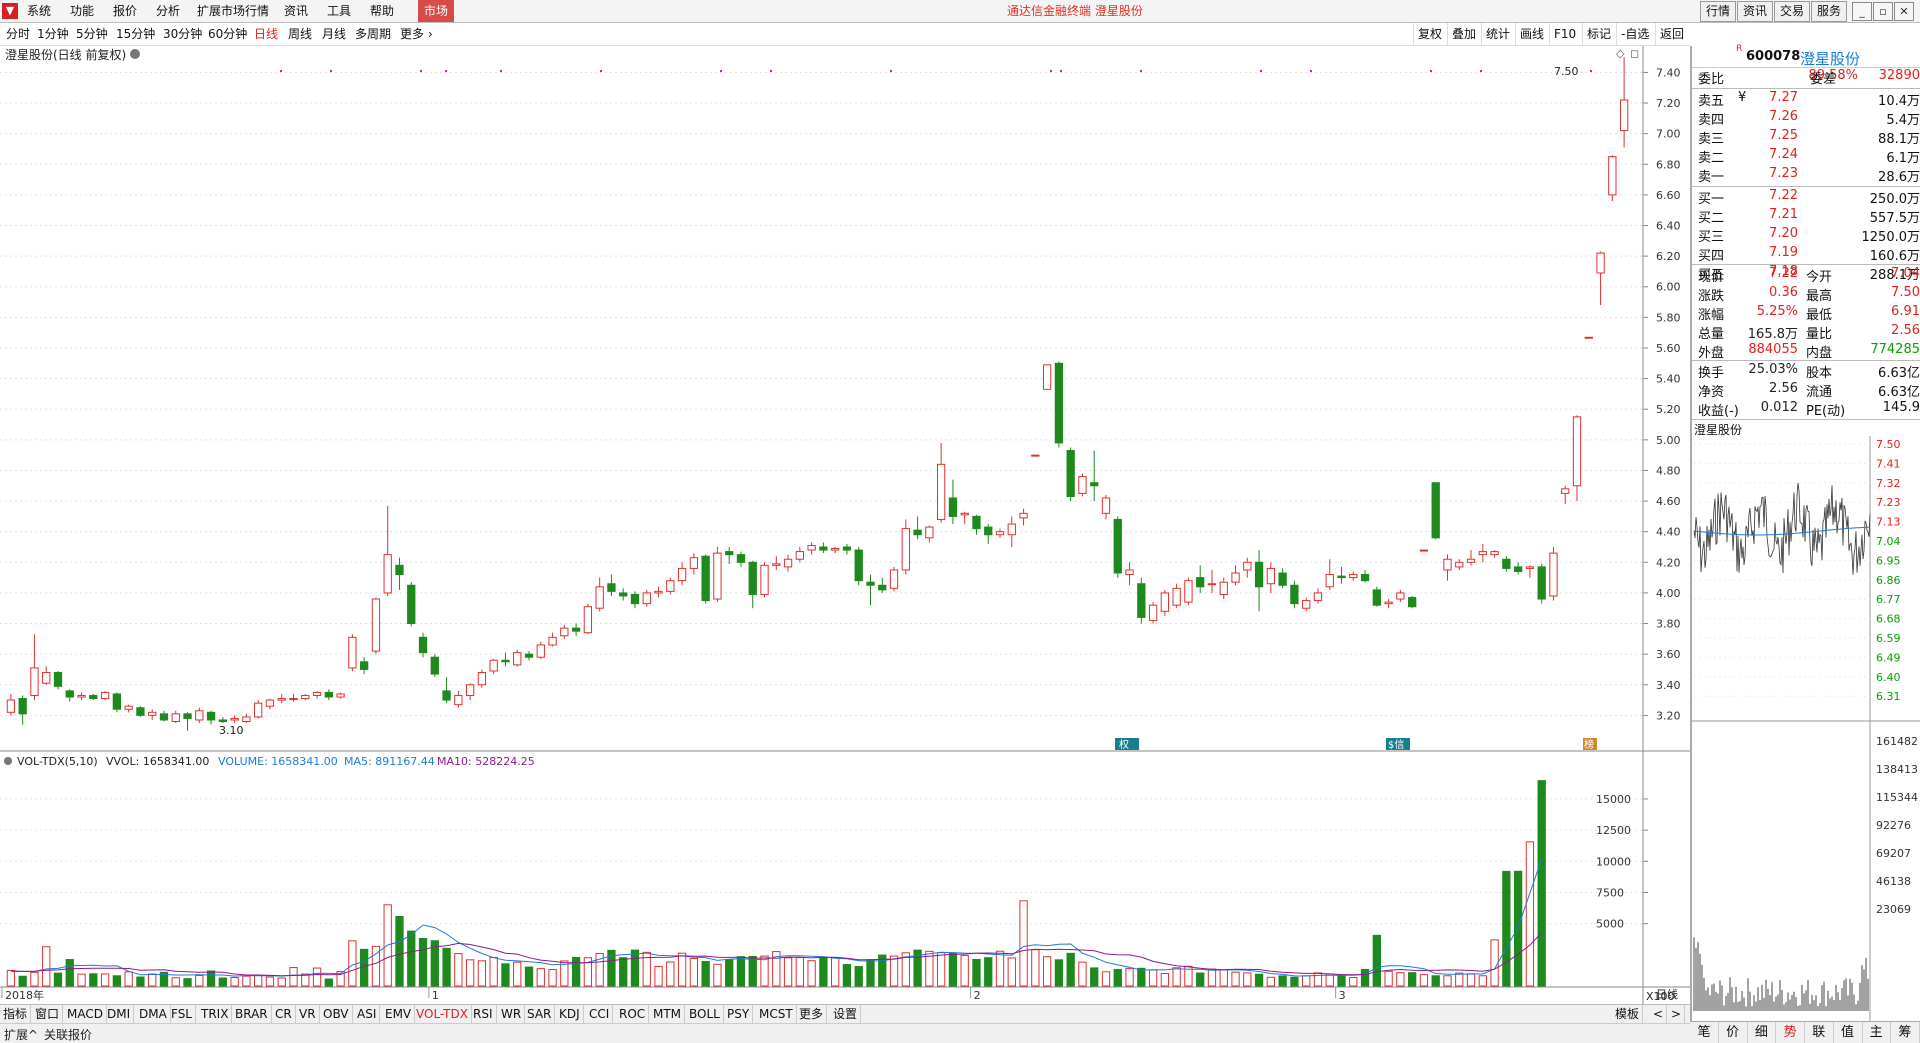  I want to click on indicator-tab-roc: ROC, so click(633, 1014).